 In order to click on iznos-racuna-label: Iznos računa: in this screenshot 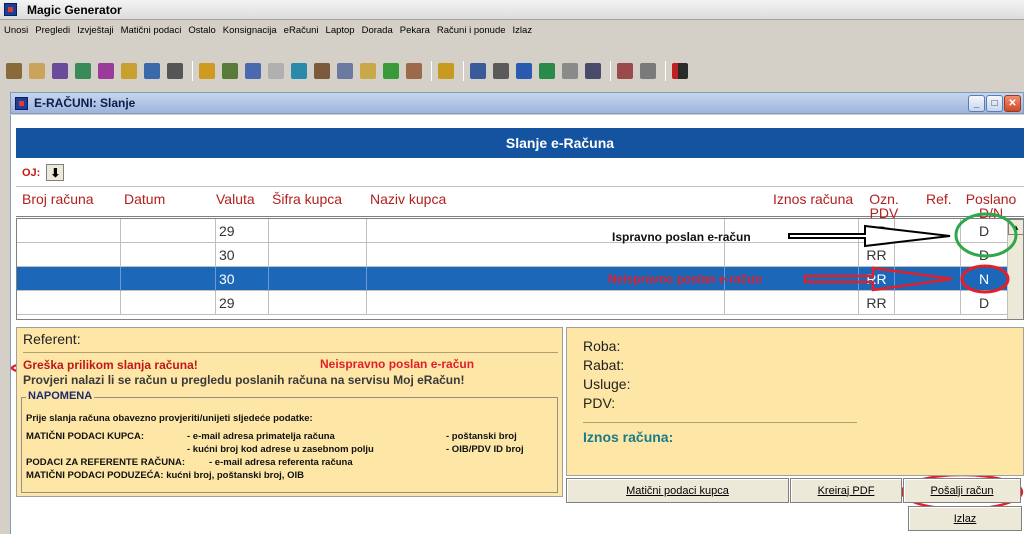, I will do `click(628, 437)`.